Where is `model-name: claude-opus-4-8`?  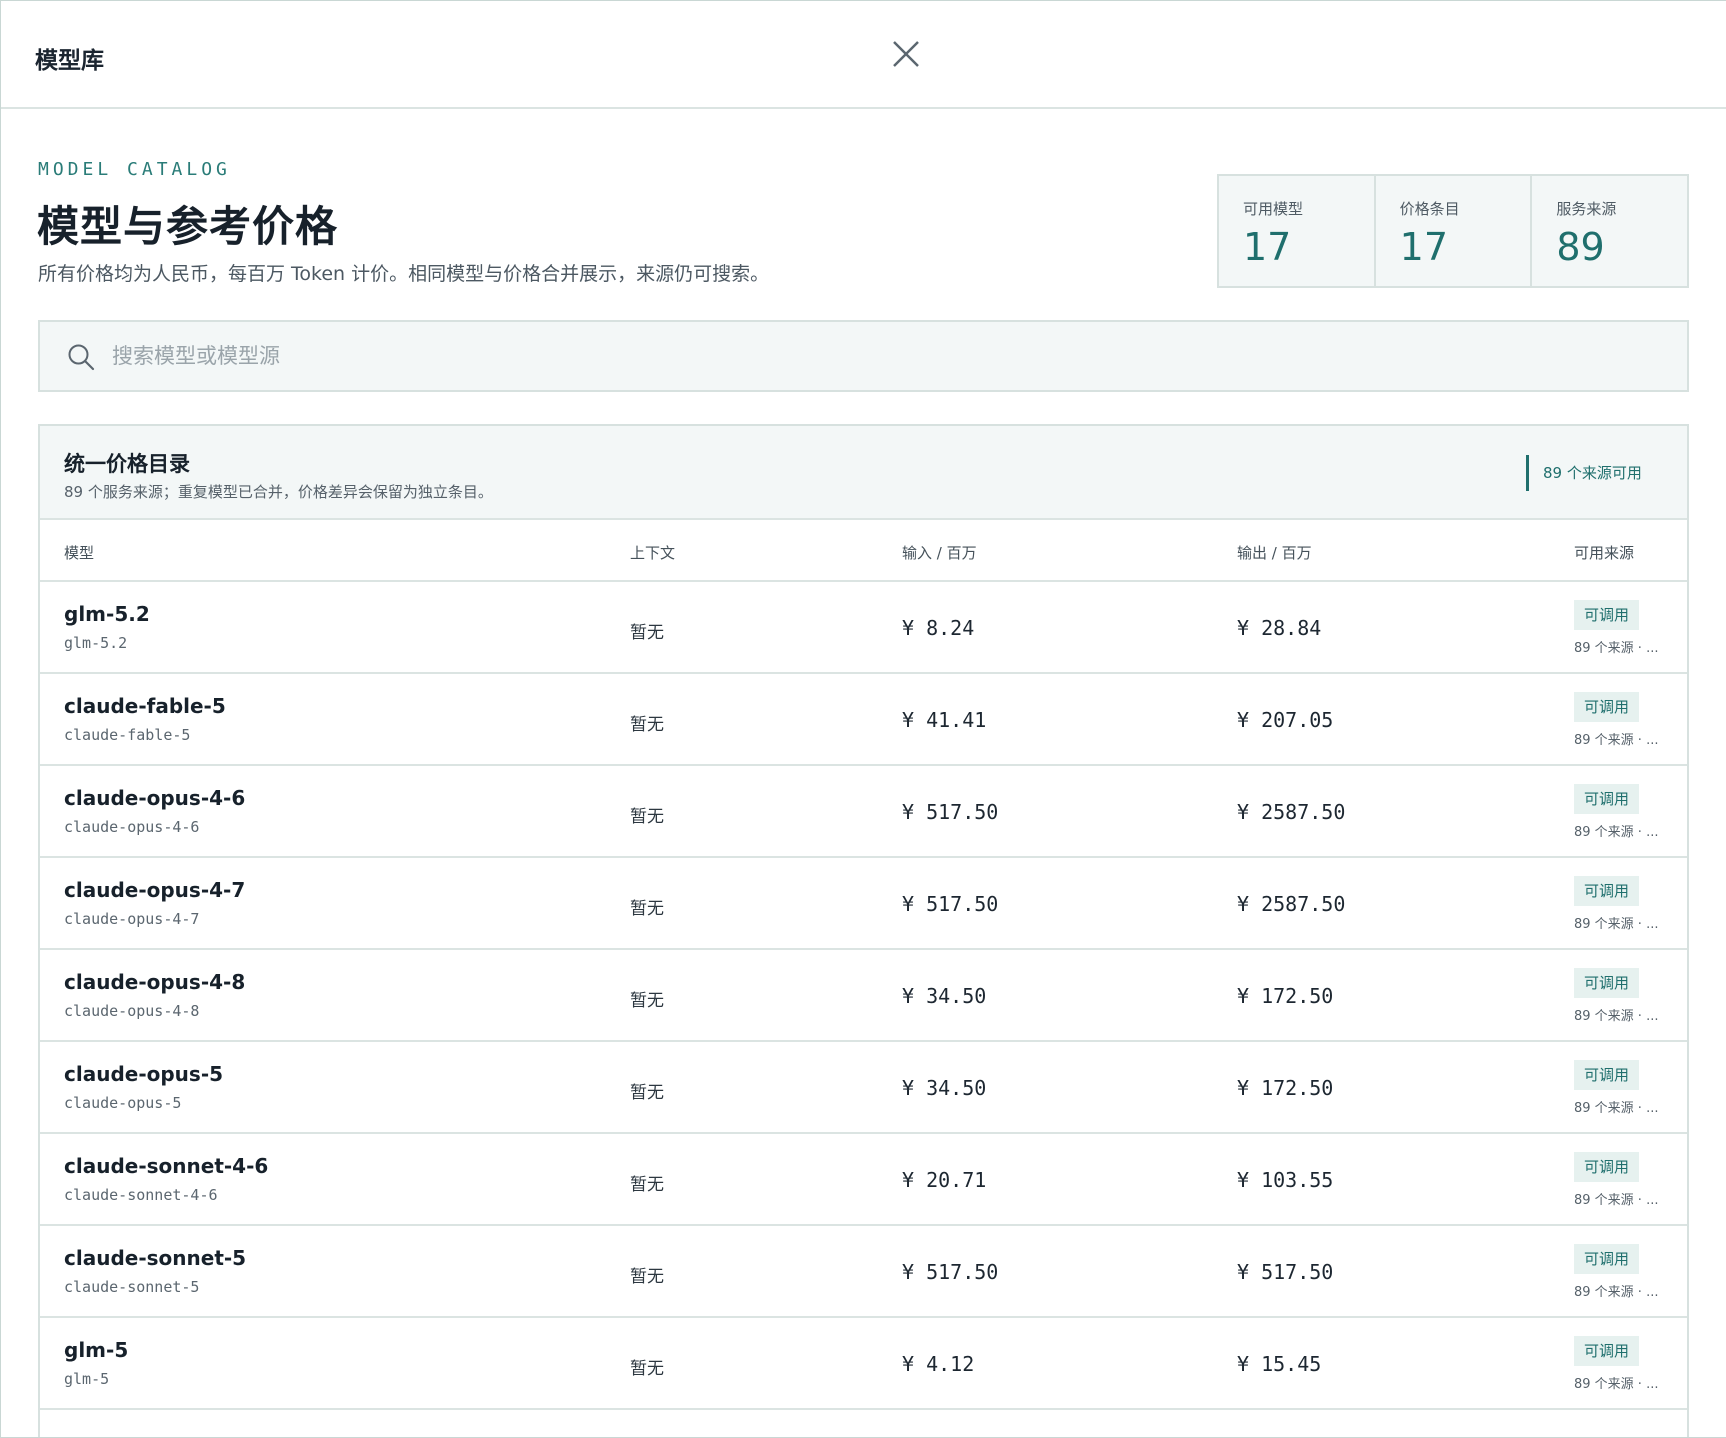
model-name: claude-opus-4-8 is located at coordinates (155, 982).